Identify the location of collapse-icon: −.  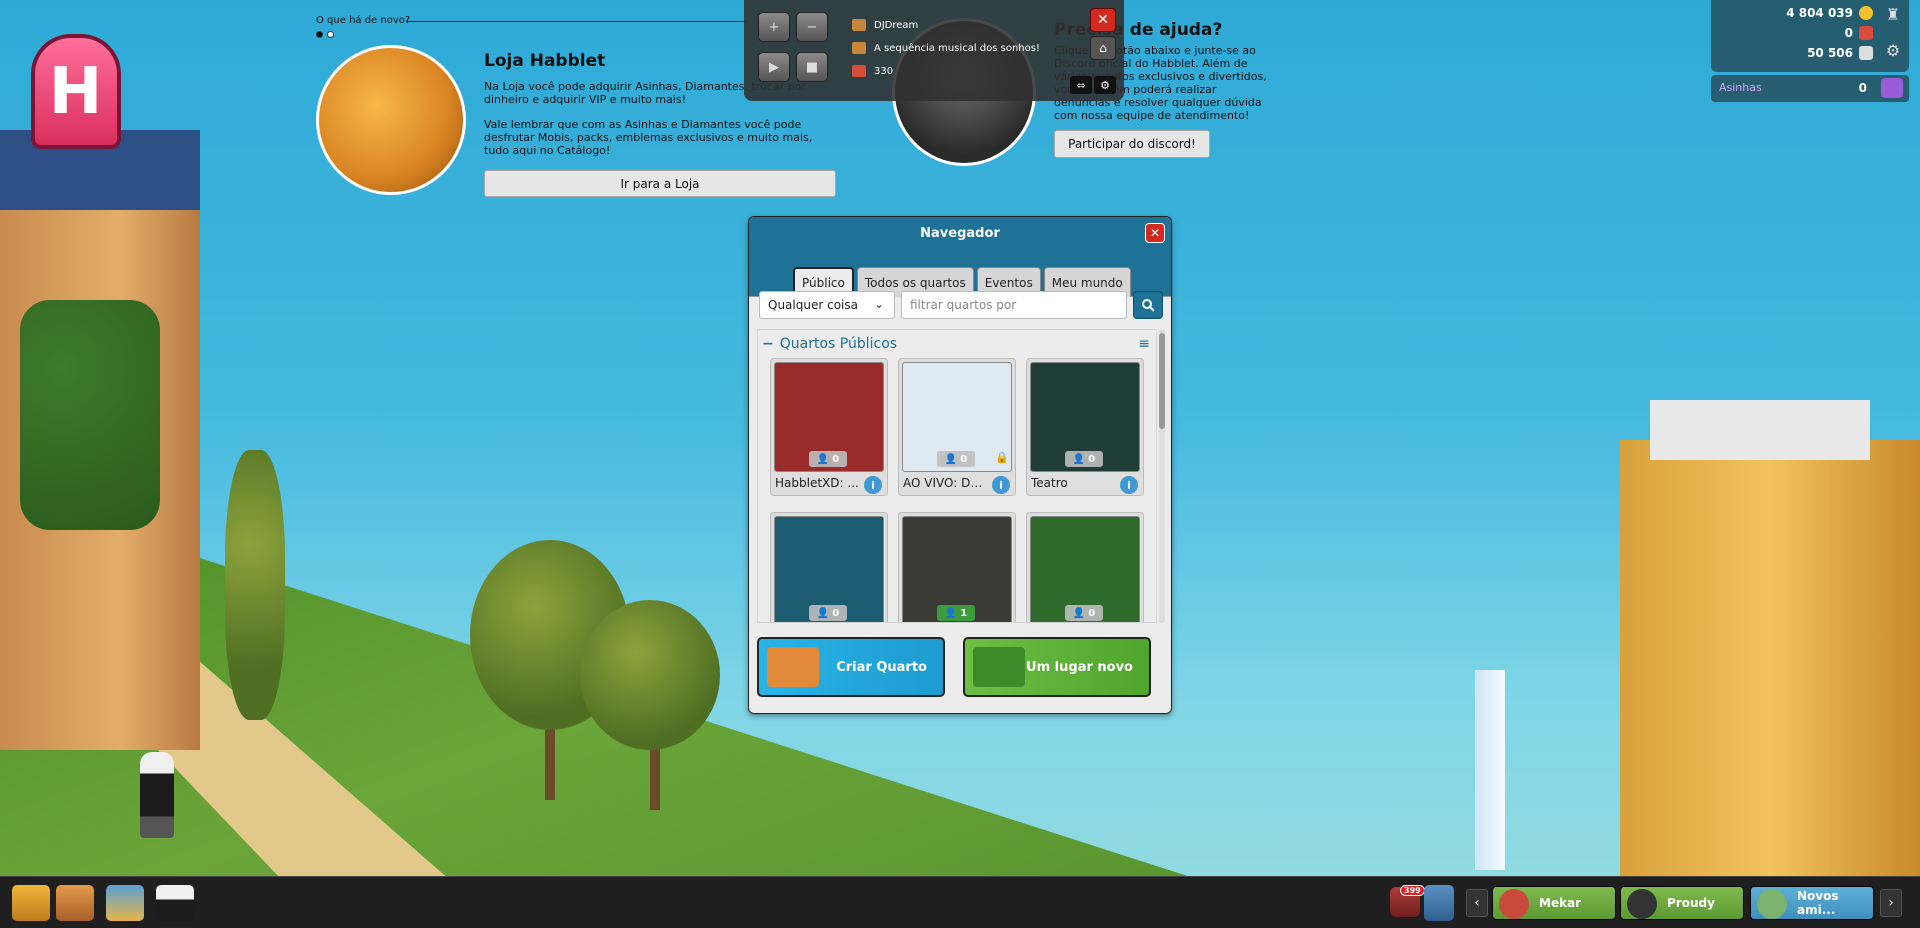
(768, 344).